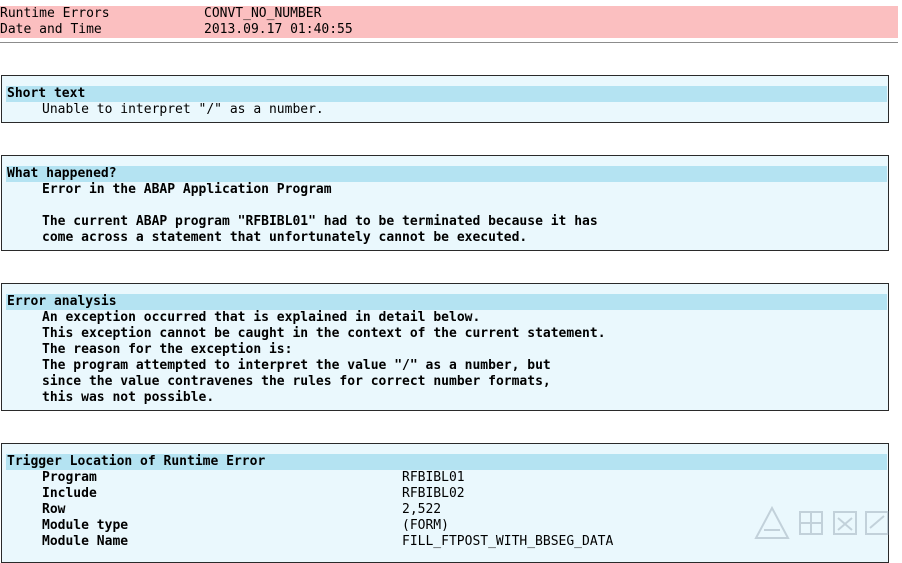 This screenshot has height=563, width=902. I want to click on row-label: Module Name, so click(85, 541).